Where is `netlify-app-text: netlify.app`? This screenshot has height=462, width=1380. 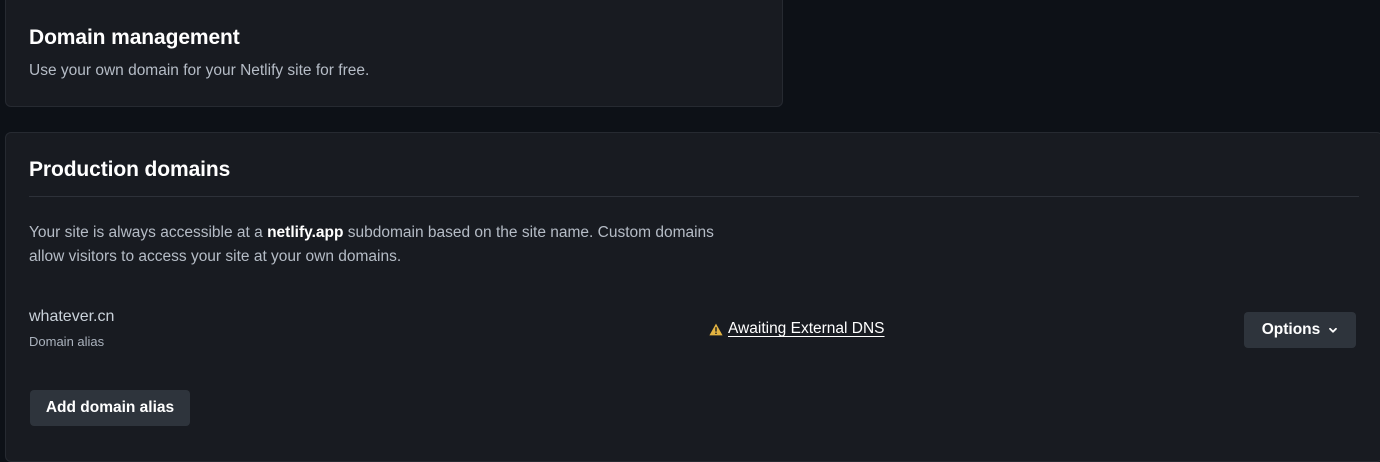 netlify-app-text: netlify.app is located at coordinates (305, 232).